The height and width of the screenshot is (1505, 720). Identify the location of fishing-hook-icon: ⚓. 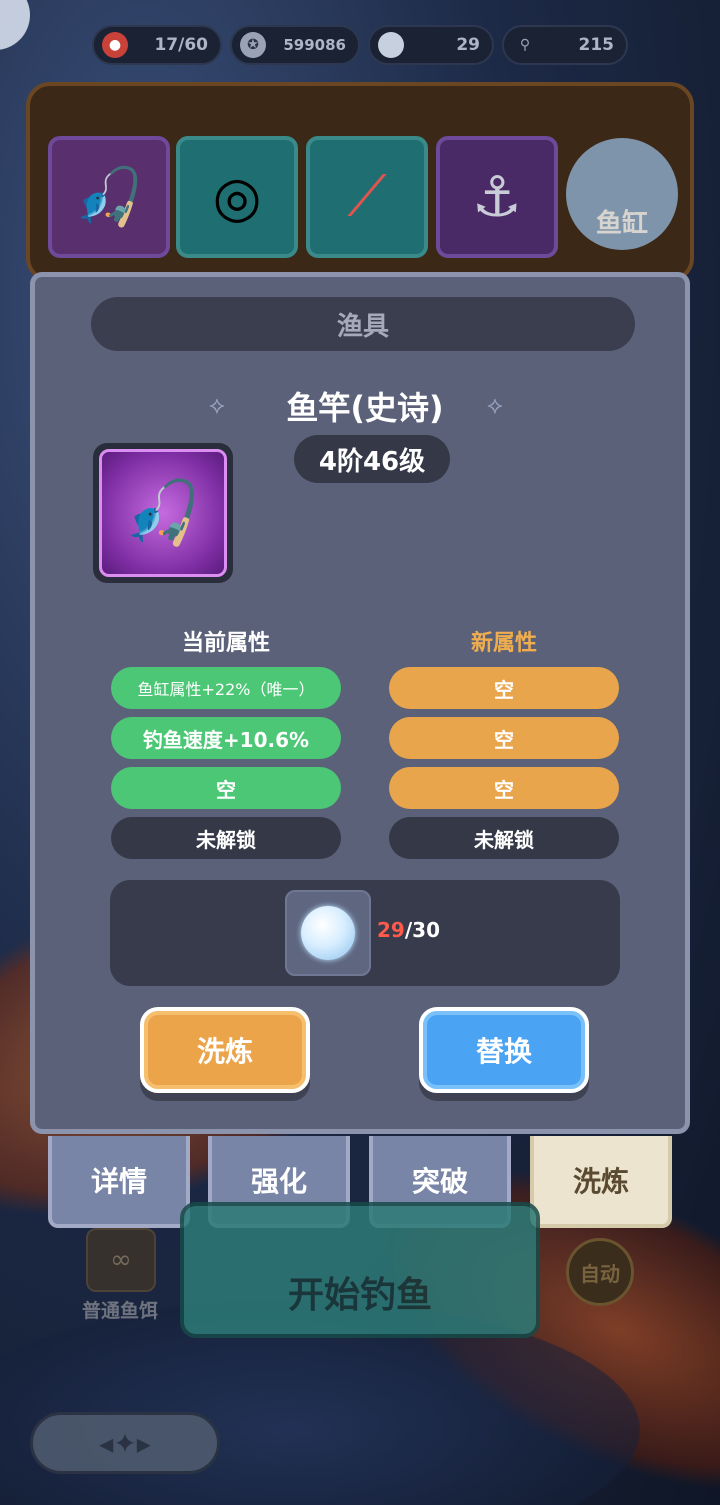
(497, 197).